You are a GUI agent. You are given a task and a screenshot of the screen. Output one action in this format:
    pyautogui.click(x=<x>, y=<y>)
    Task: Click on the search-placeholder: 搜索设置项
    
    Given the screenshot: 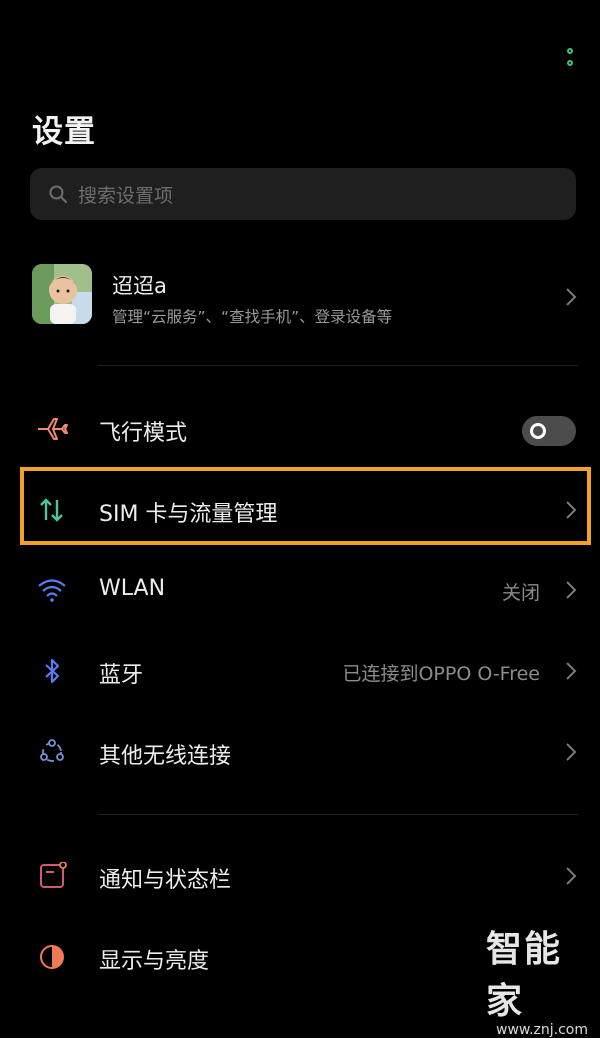 What is the action you would take?
    pyautogui.click(x=126, y=196)
    